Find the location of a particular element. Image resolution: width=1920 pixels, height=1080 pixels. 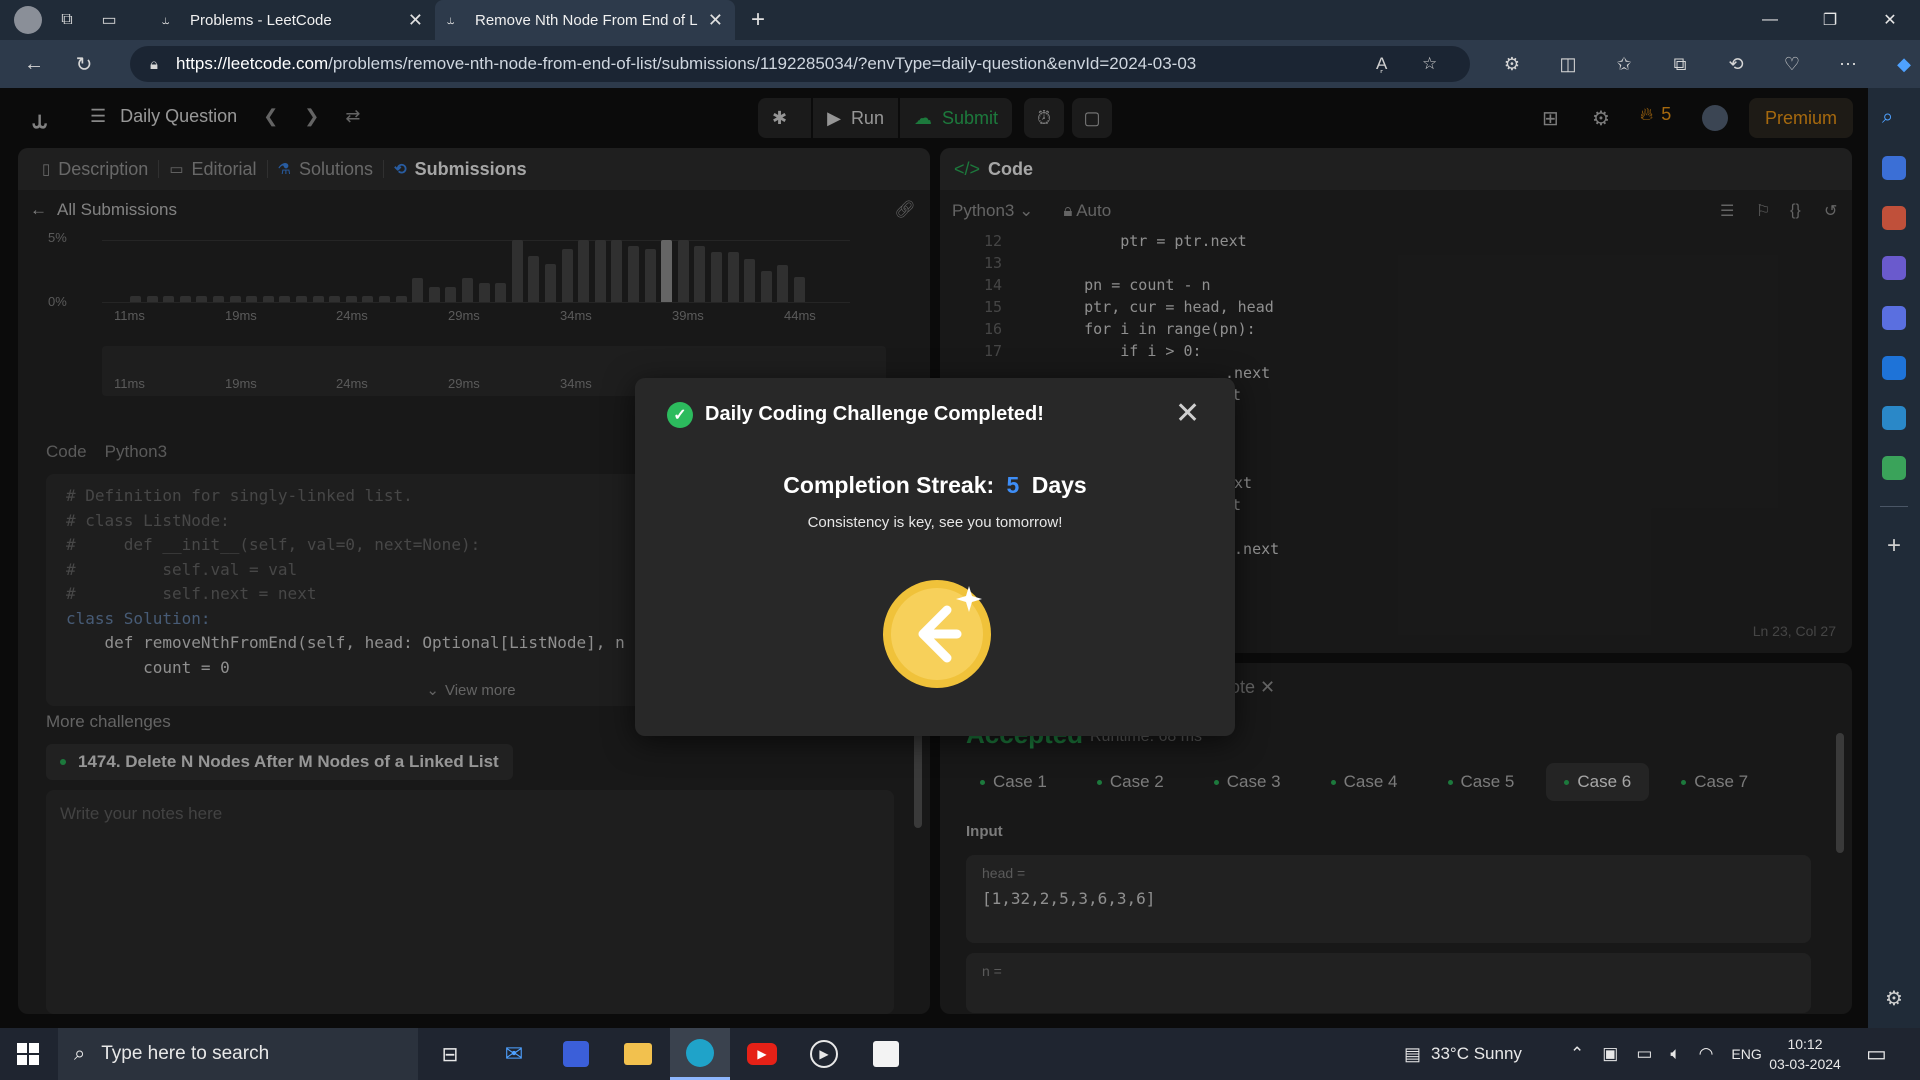

leetcode-coin-icon is located at coordinates (937, 634).